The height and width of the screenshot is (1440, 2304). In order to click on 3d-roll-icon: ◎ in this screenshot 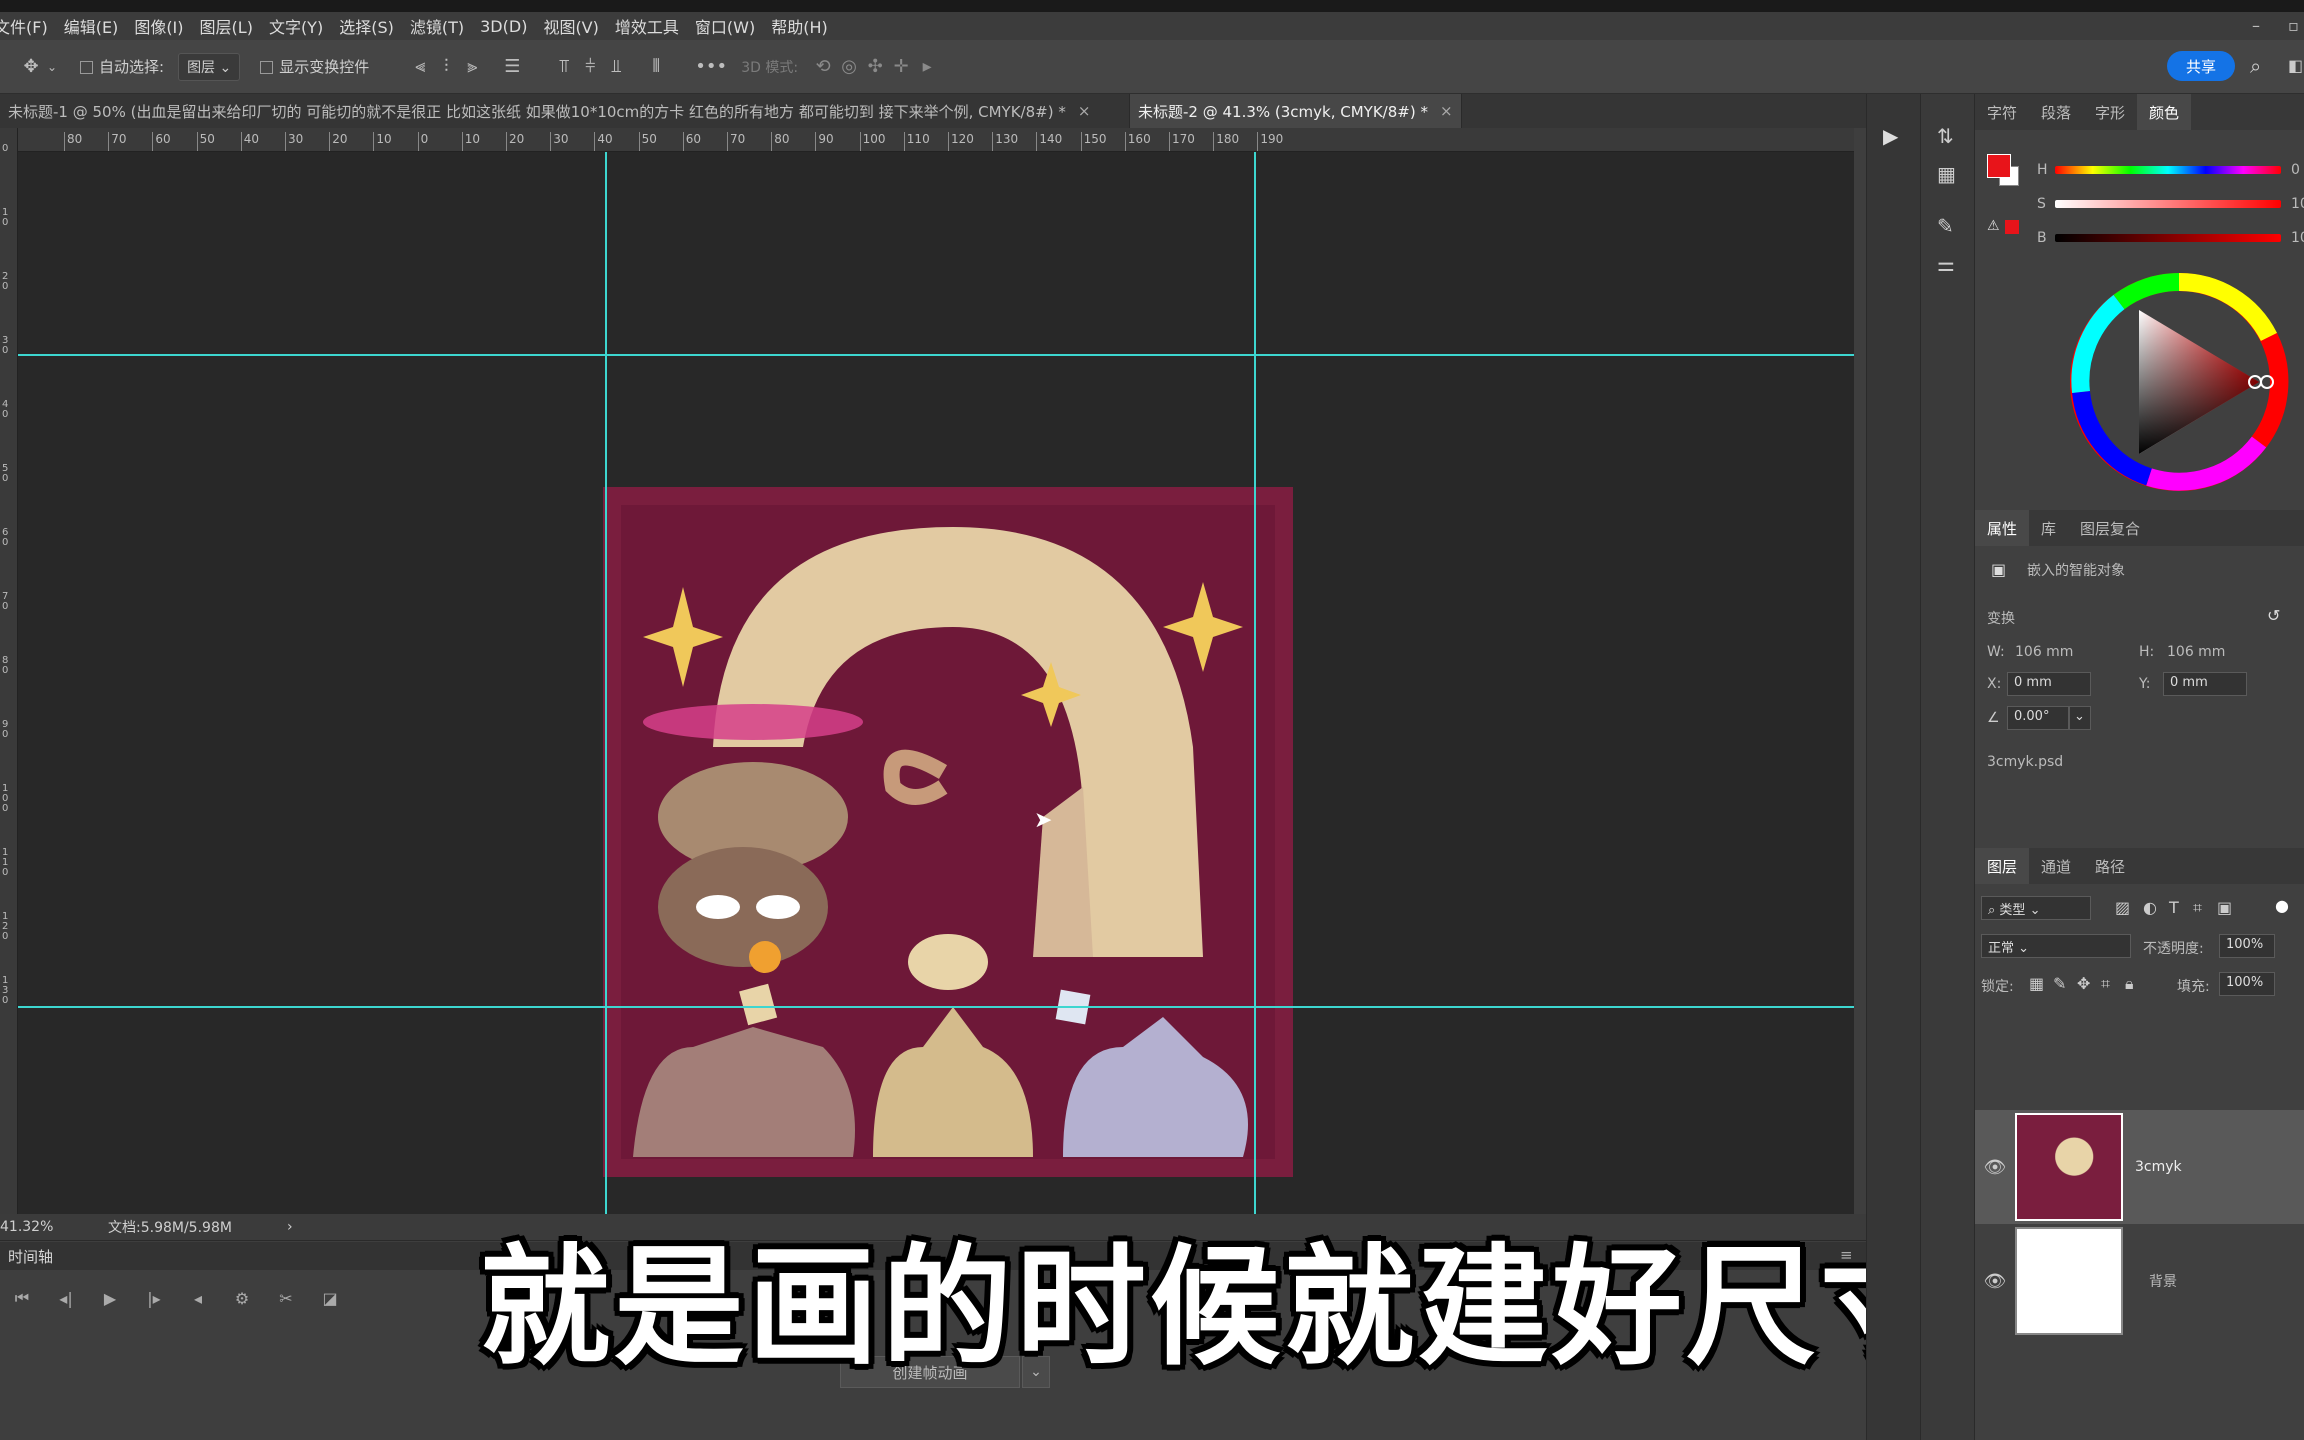, I will do `click(849, 66)`.